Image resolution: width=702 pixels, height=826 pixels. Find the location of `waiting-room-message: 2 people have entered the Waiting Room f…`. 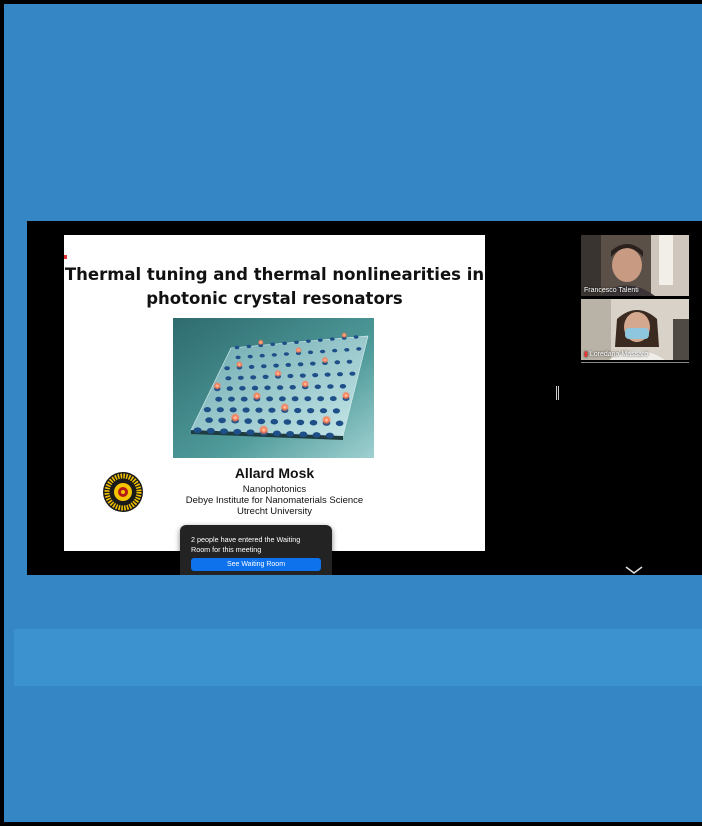

waiting-room-message: 2 people have entered the Waiting Room f… is located at coordinates (246, 544).